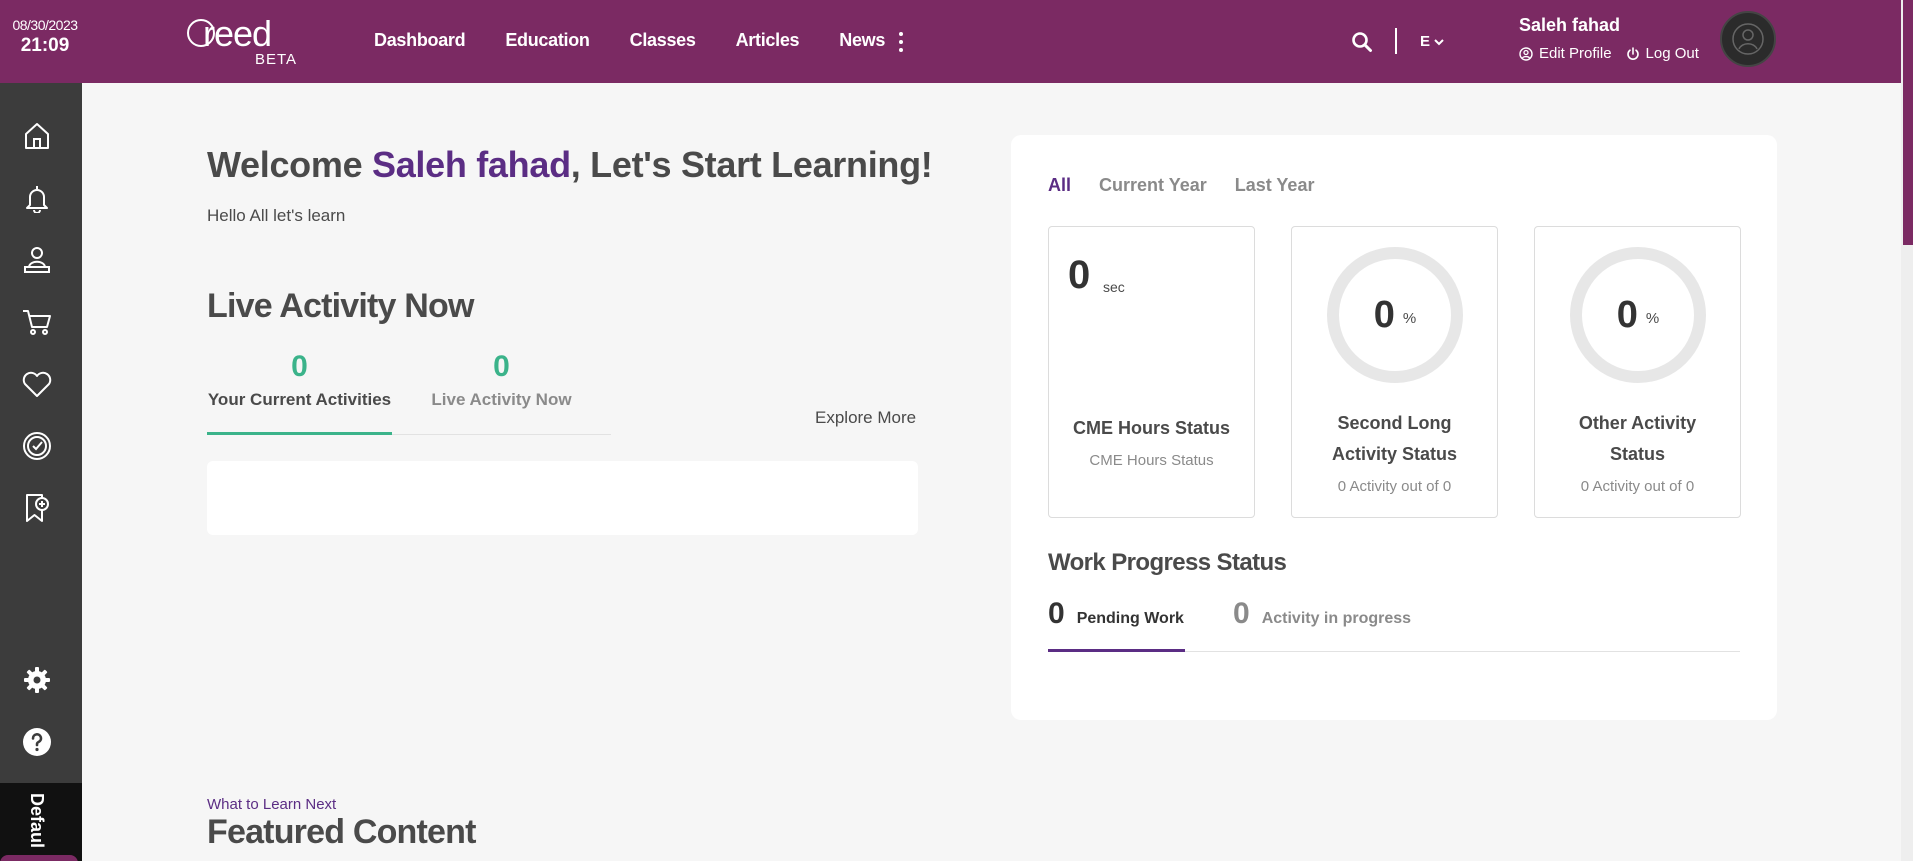  I want to click on logo-word: reed, so click(237, 33).